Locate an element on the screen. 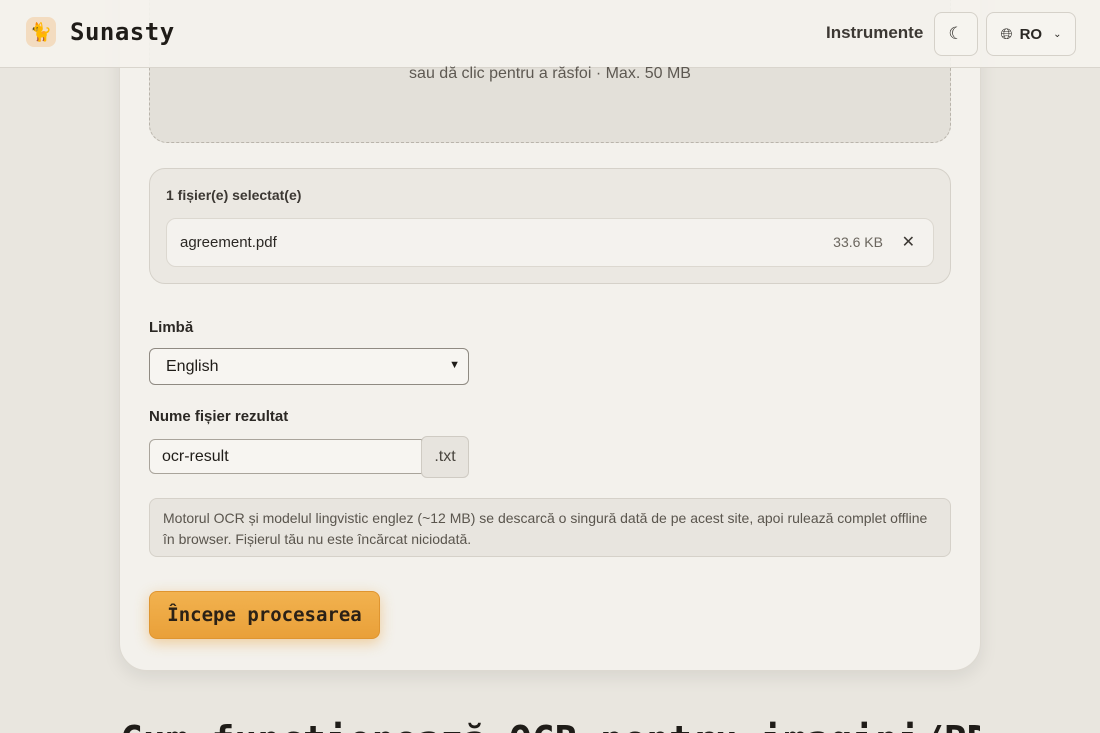 The width and height of the screenshot is (1100, 733). theme-toggle-button: ☾ is located at coordinates (956, 34).